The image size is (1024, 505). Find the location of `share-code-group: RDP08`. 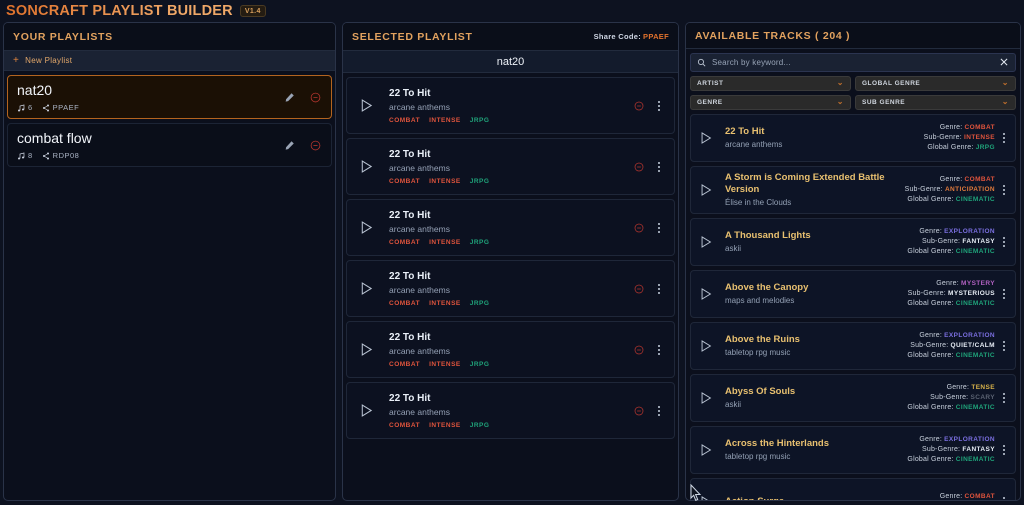

share-code-group: RDP08 is located at coordinates (61, 155).